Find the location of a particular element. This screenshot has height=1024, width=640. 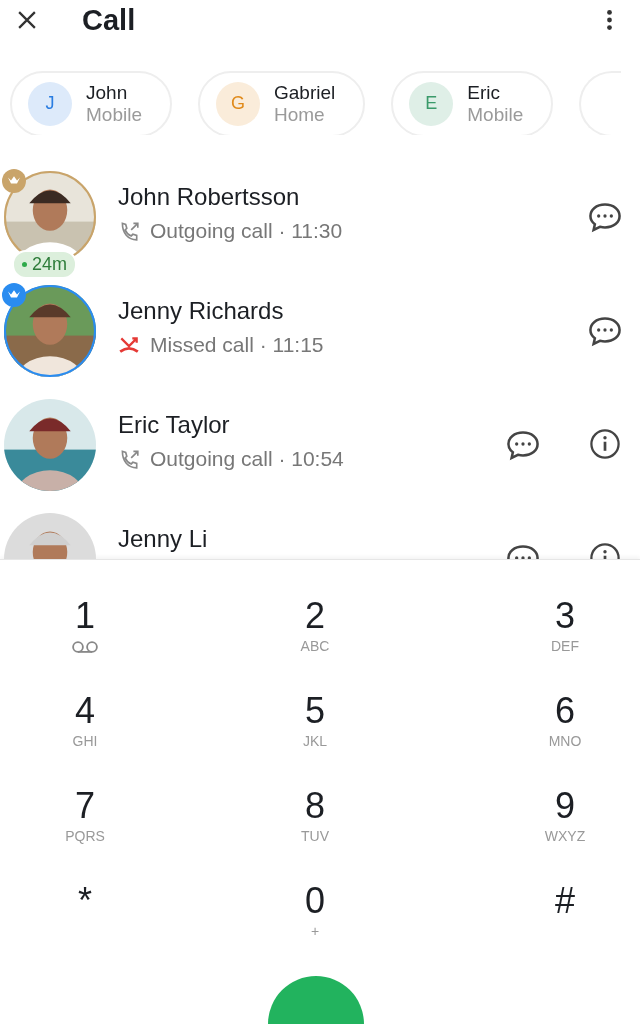

contact-initial: J is located at coordinates (50, 103).